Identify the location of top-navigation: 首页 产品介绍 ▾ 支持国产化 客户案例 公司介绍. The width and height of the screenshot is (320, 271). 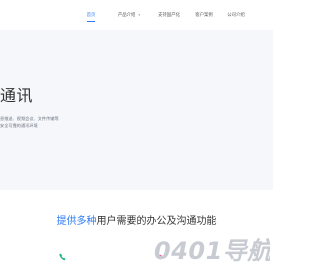
(136, 15).